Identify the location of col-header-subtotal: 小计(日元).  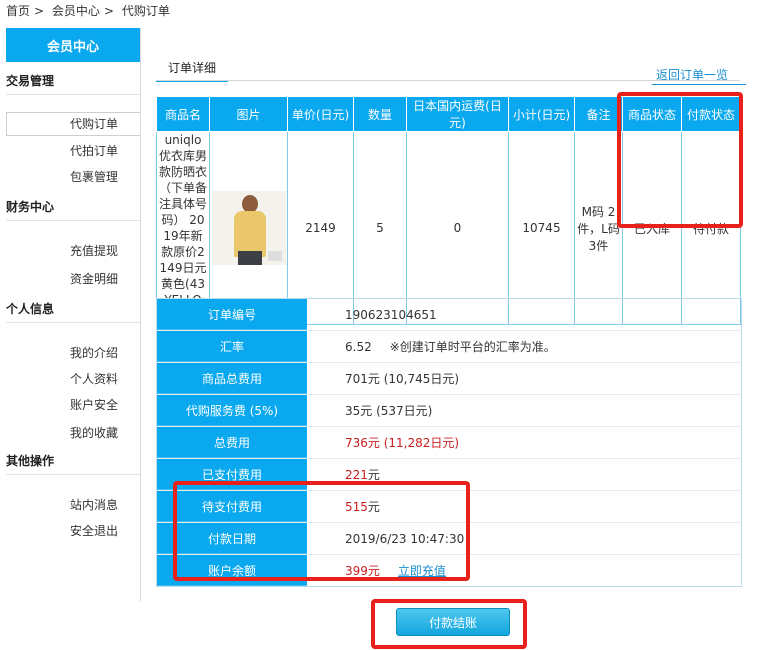
(541, 114).